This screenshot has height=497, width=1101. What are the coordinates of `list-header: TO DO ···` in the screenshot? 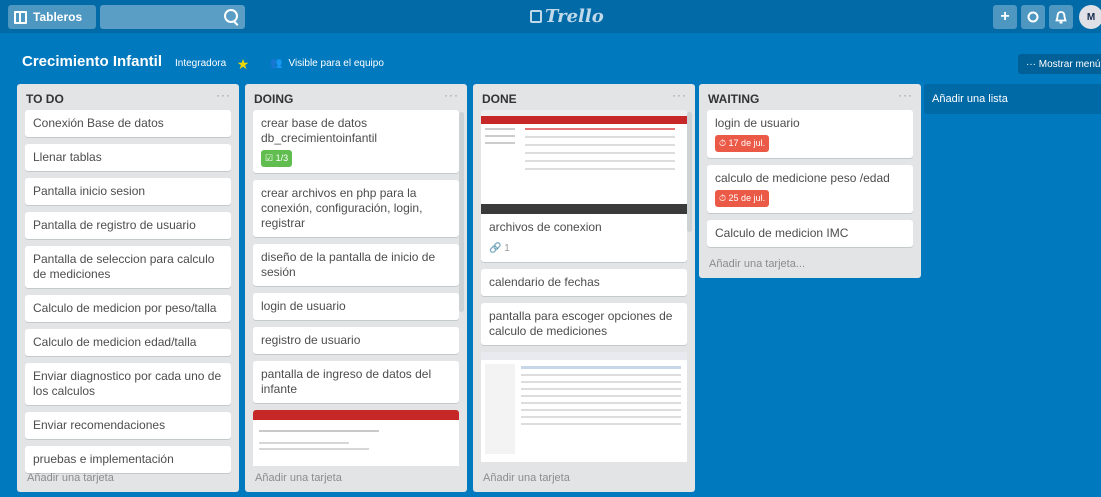 It's located at (128, 97).